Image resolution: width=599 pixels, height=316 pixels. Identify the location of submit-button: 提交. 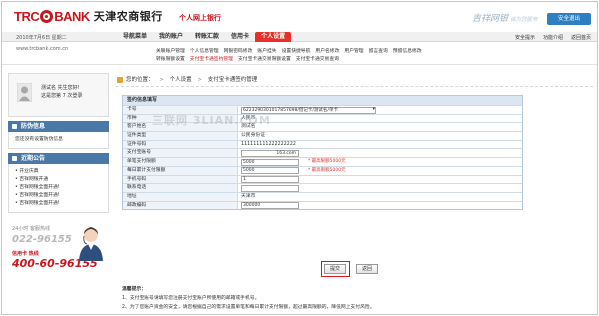
(335, 269).